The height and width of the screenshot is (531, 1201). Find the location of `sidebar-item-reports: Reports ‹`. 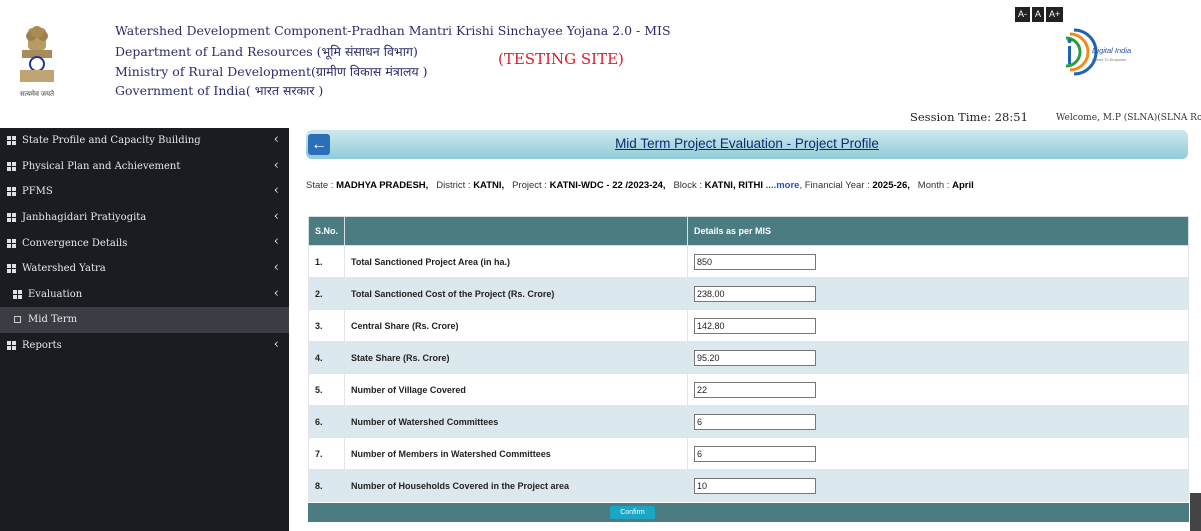

sidebar-item-reports: Reports ‹ is located at coordinates (144, 346).